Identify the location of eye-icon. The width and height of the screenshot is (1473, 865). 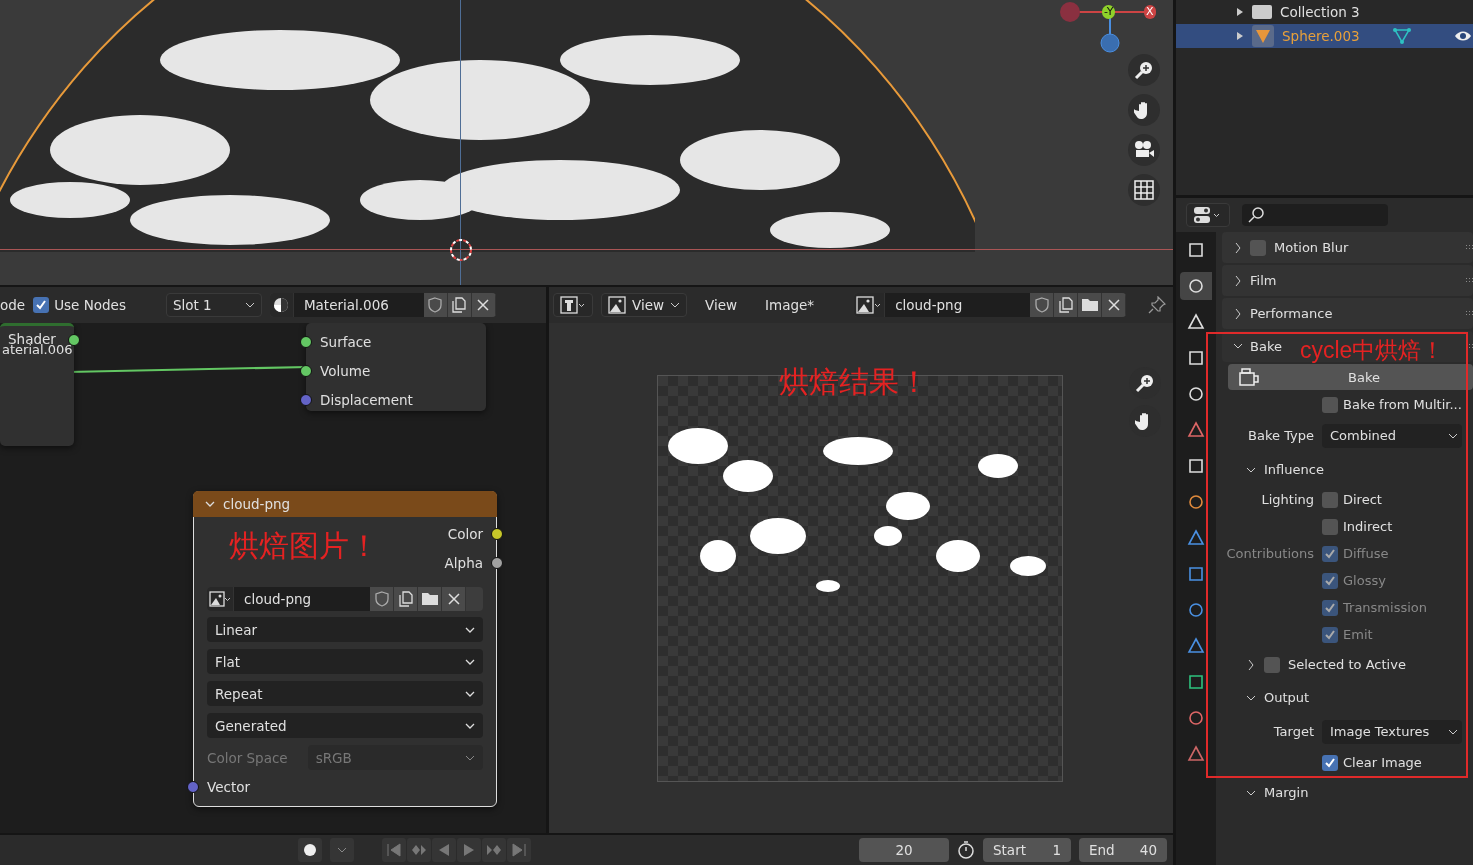
(1462, 36).